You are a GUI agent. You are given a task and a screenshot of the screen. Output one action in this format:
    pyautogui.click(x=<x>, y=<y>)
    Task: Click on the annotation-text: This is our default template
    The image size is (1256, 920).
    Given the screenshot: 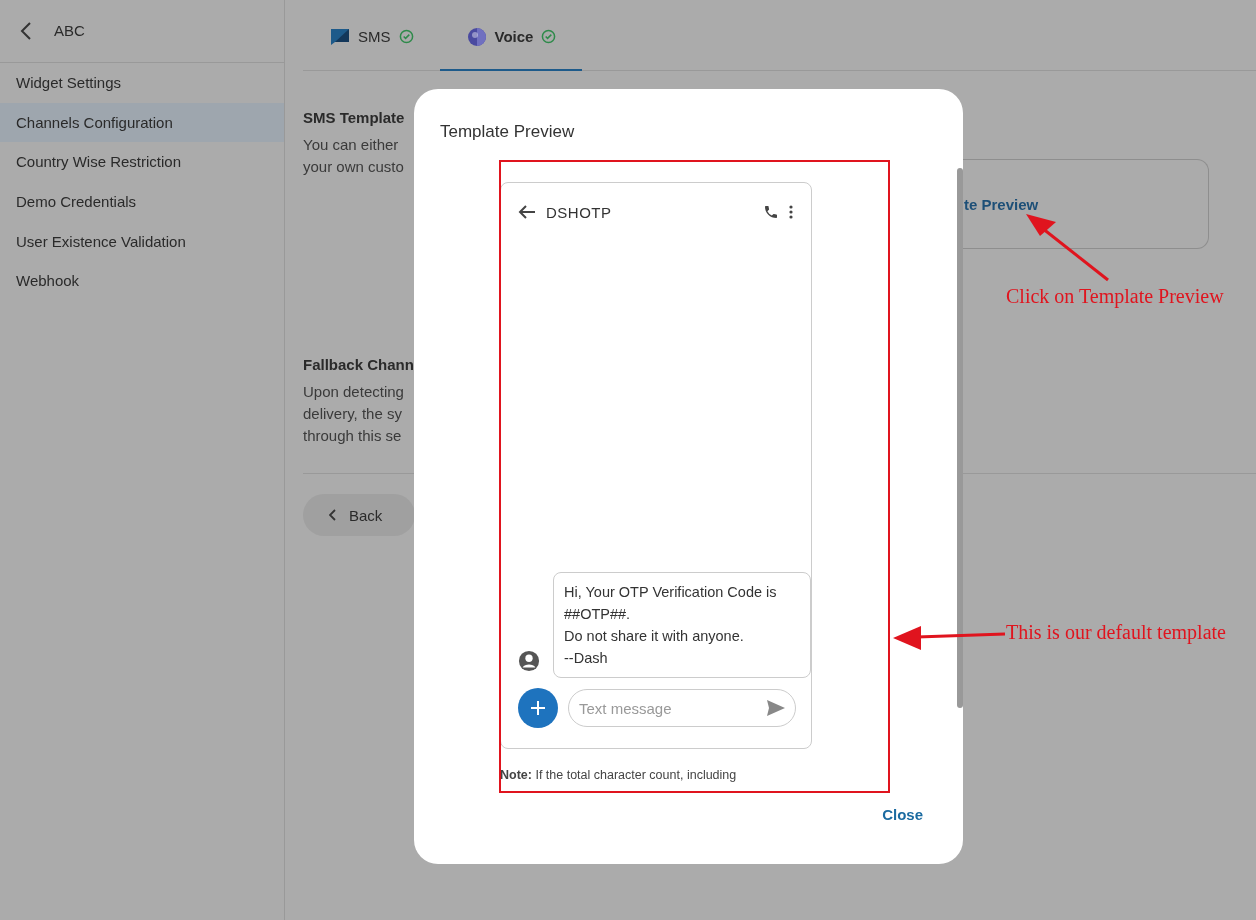 What is the action you would take?
    pyautogui.click(x=1116, y=632)
    